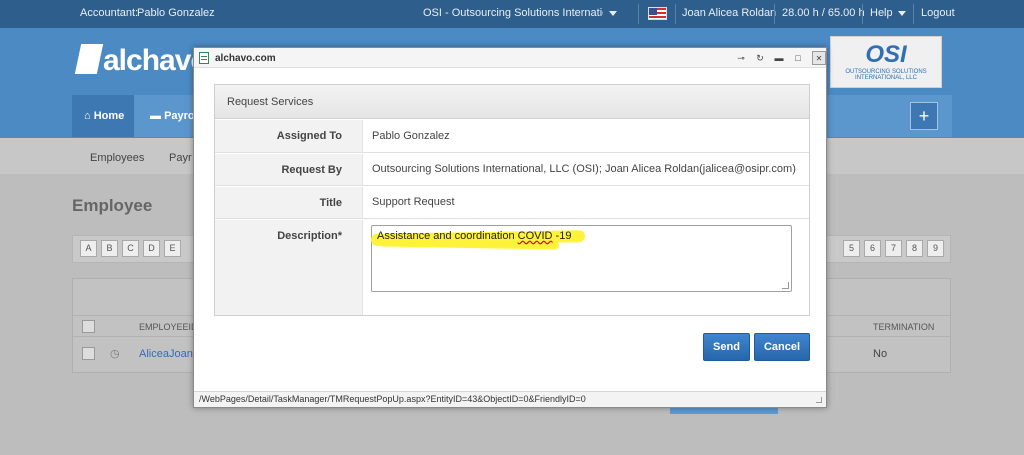  I want to click on letter-filter-b: B, so click(109, 248).